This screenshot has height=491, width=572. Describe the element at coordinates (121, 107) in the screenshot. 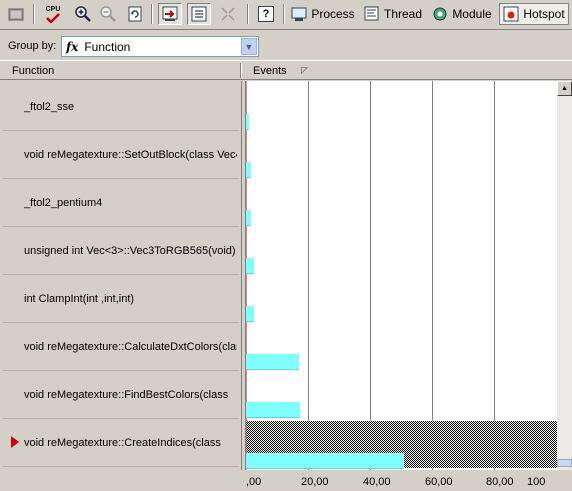

I see `list-item: _ftol2_sse` at that location.